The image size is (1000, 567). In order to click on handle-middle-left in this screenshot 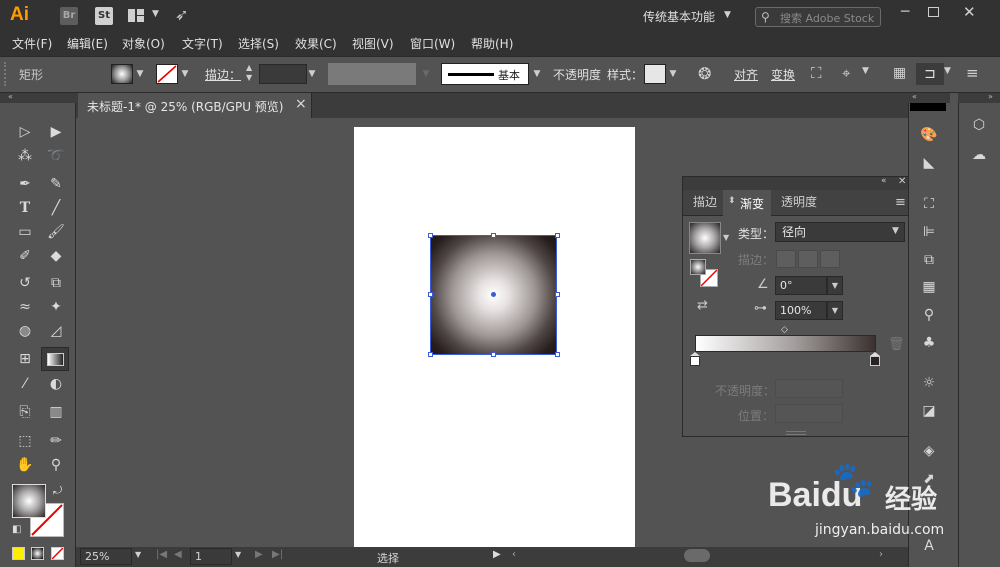, I will do `click(430, 294)`.